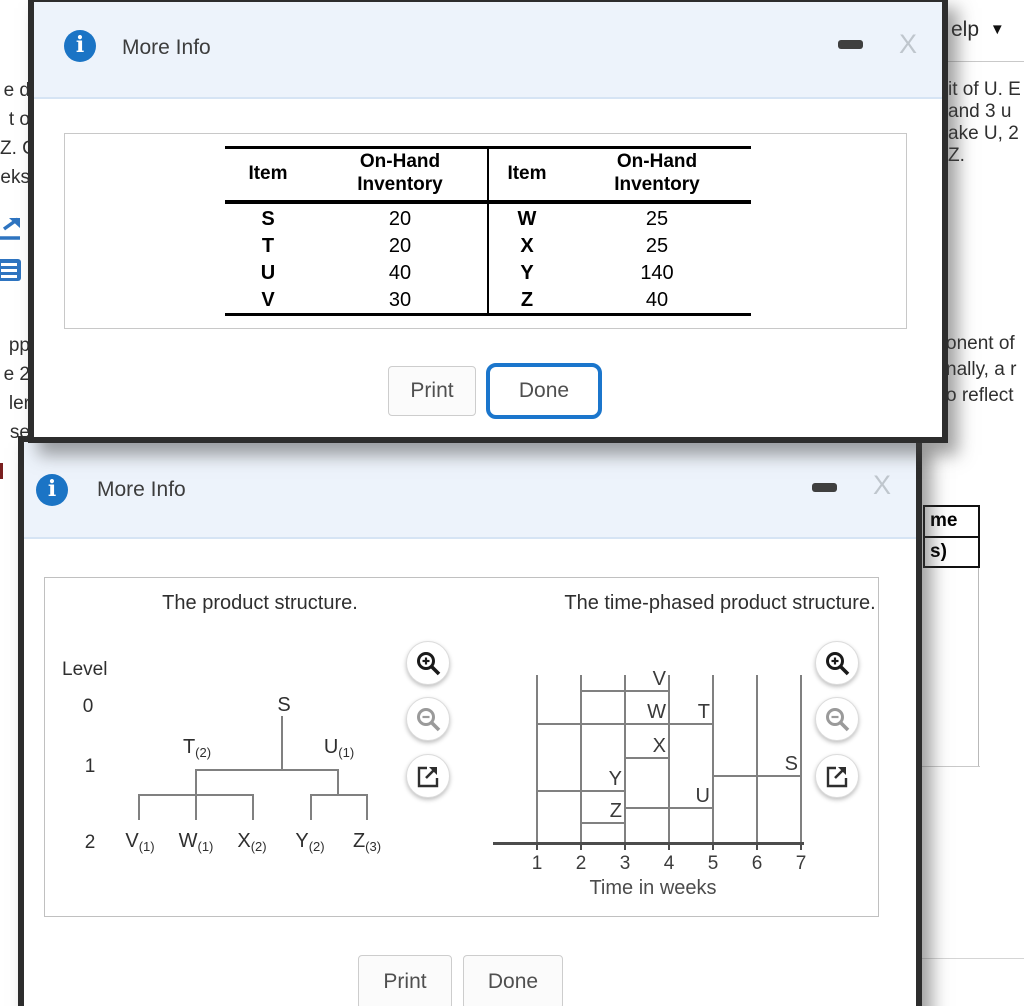  What do you see at coordinates (956, 155) in the screenshot?
I see `bg-text-fragment: Z.` at bounding box center [956, 155].